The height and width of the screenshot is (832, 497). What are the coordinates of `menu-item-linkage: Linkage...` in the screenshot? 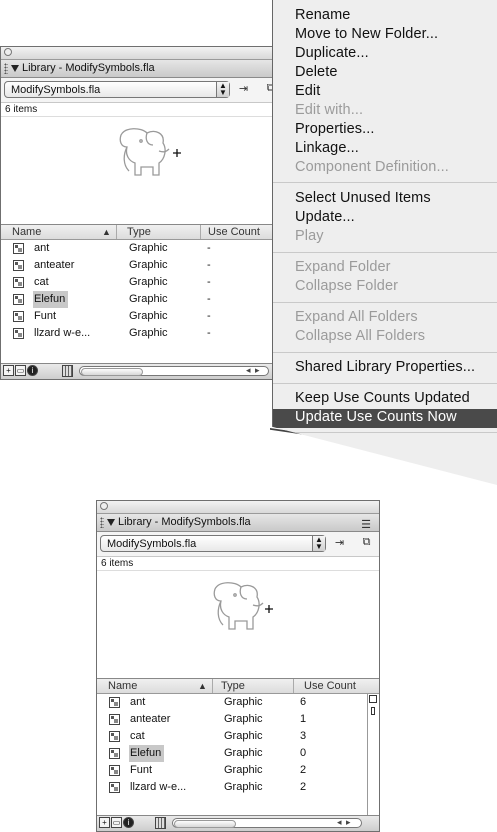 It's located at (327, 148).